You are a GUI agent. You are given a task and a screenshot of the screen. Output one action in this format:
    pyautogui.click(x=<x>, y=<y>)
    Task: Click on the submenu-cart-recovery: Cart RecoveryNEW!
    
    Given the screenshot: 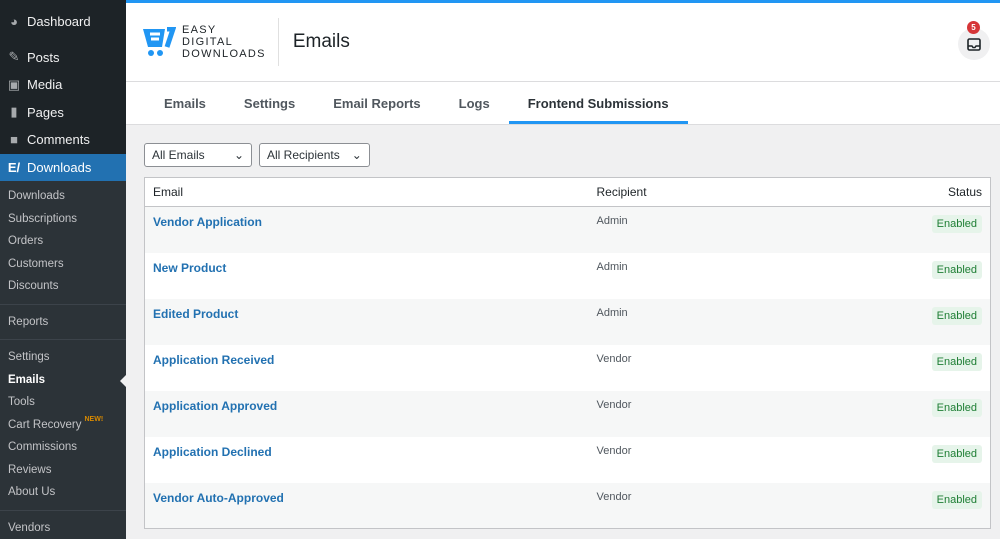 What is the action you would take?
    pyautogui.click(x=63, y=425)
    